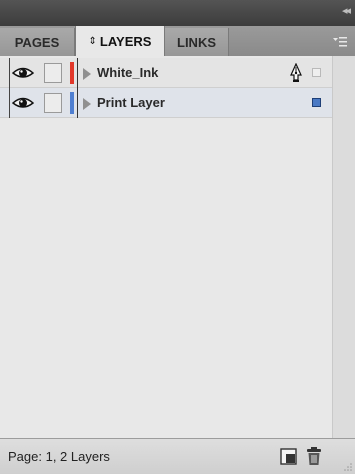  I want to click on panel-top-strip: ◂◂, so click(177, 13).